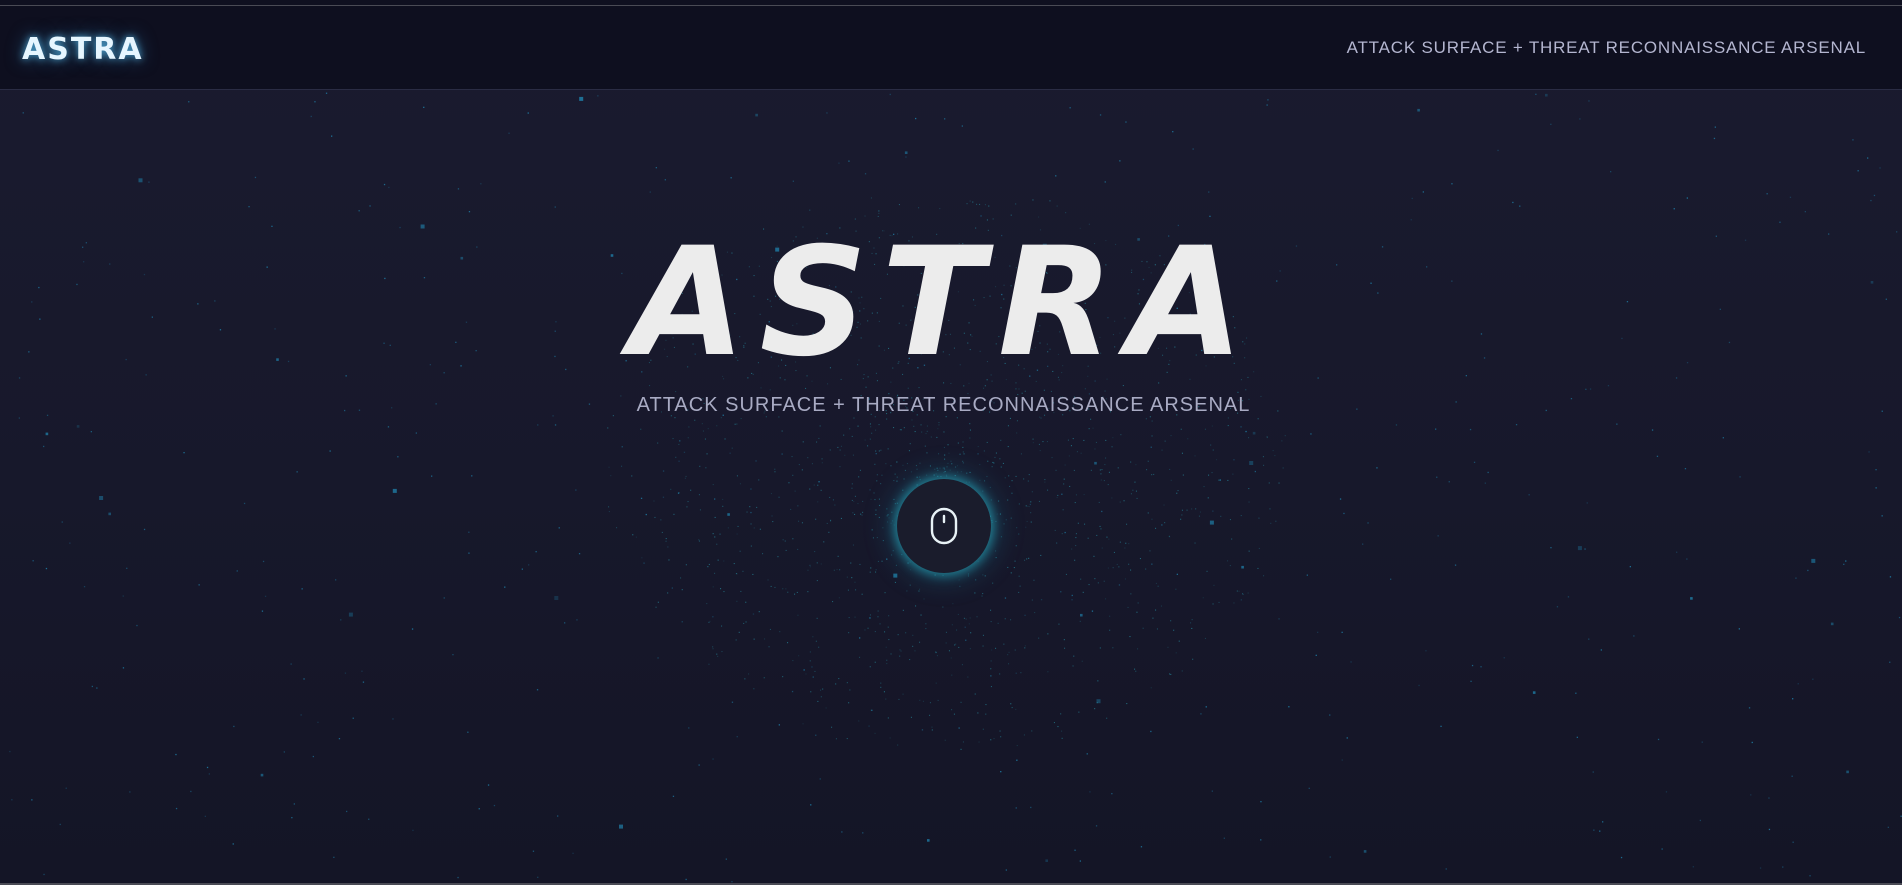 The image size is (1902, 885). I want to click on scroll-down-button, so click(944, 526).